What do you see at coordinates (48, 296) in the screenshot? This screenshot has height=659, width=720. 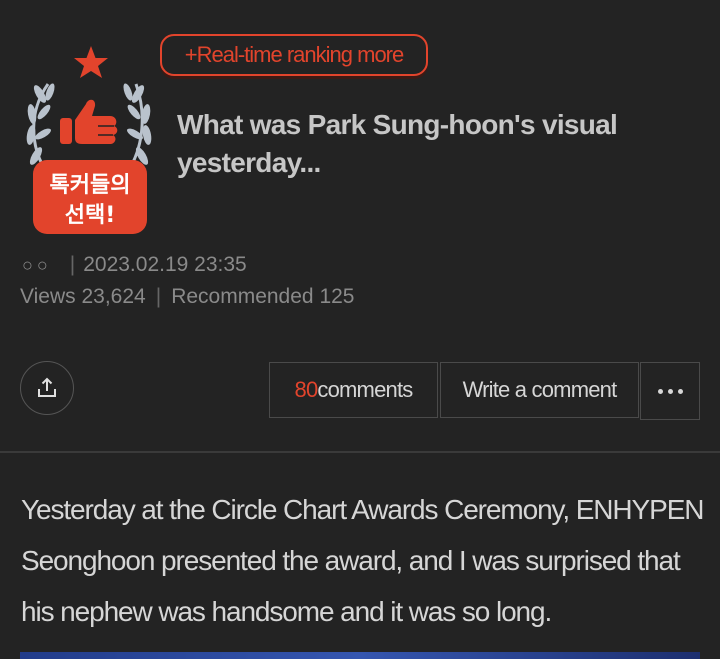 I see `views-label: Views` at bounding box center [48, 296].